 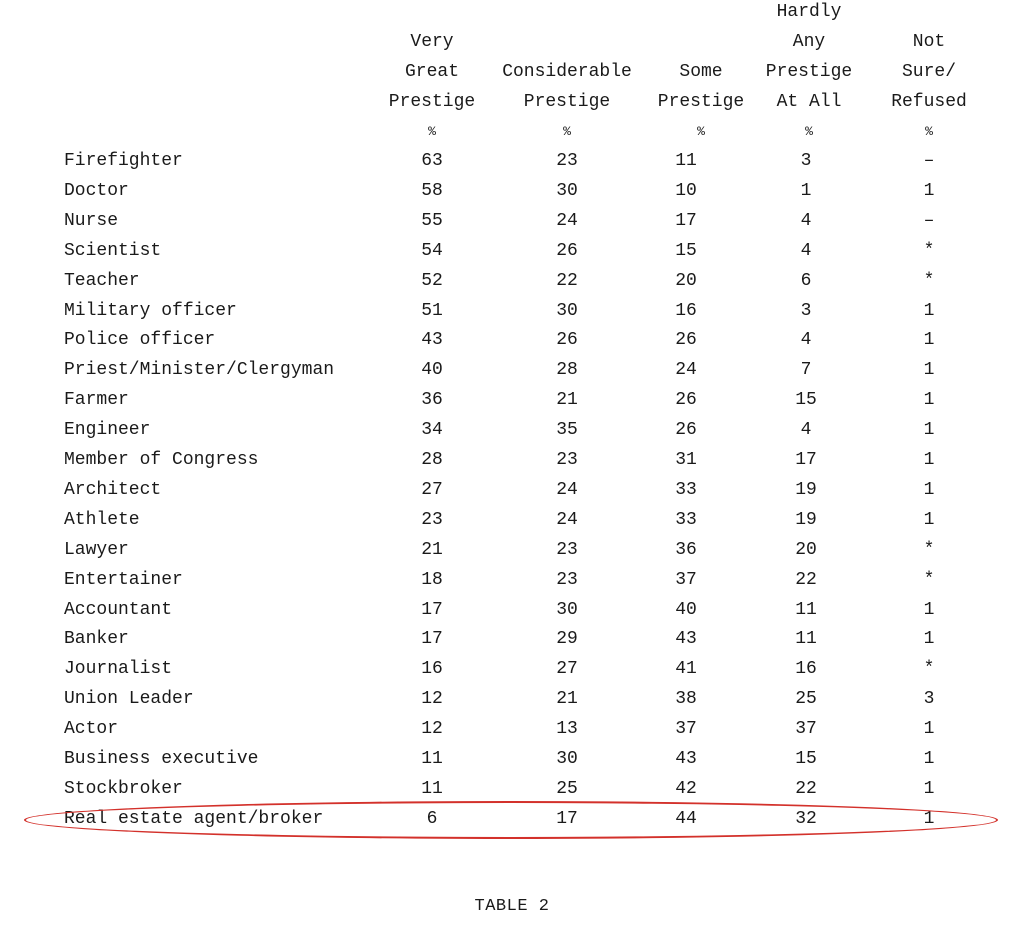 What do you see at coordinates (686, 788) in the screenshot?
I see `percent-cell: 42` at bounding box center [686, 788].